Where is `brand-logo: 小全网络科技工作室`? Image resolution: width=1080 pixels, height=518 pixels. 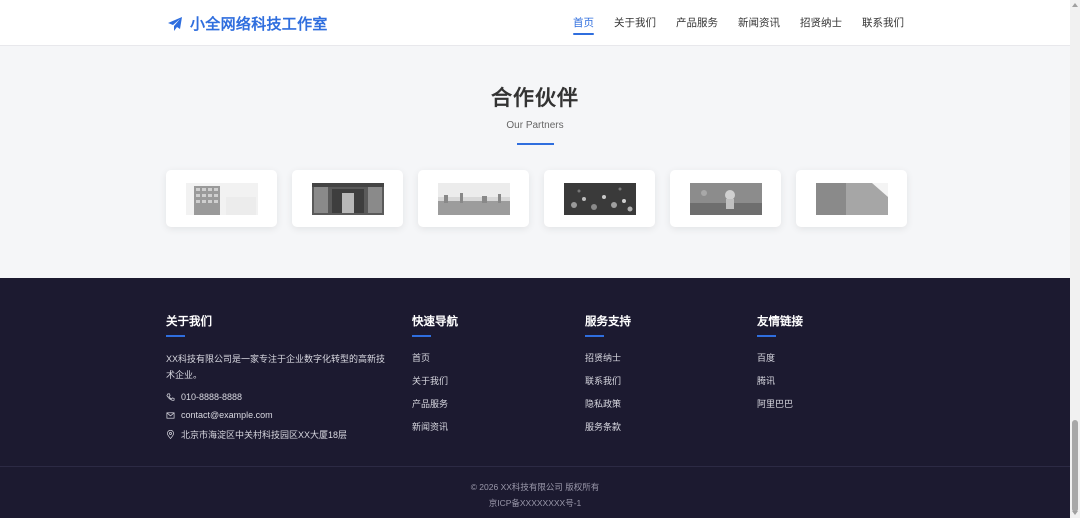 brand-logo: 小全网络科技工作室 is located at coordinates (247, 23).